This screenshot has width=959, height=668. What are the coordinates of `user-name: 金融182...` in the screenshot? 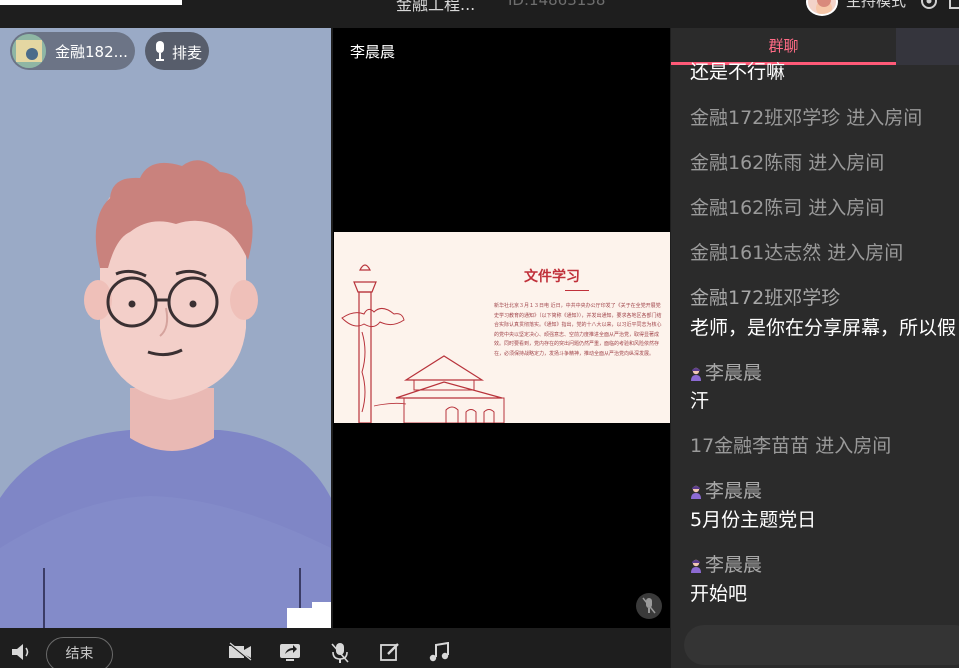 It's located at (91, 52).